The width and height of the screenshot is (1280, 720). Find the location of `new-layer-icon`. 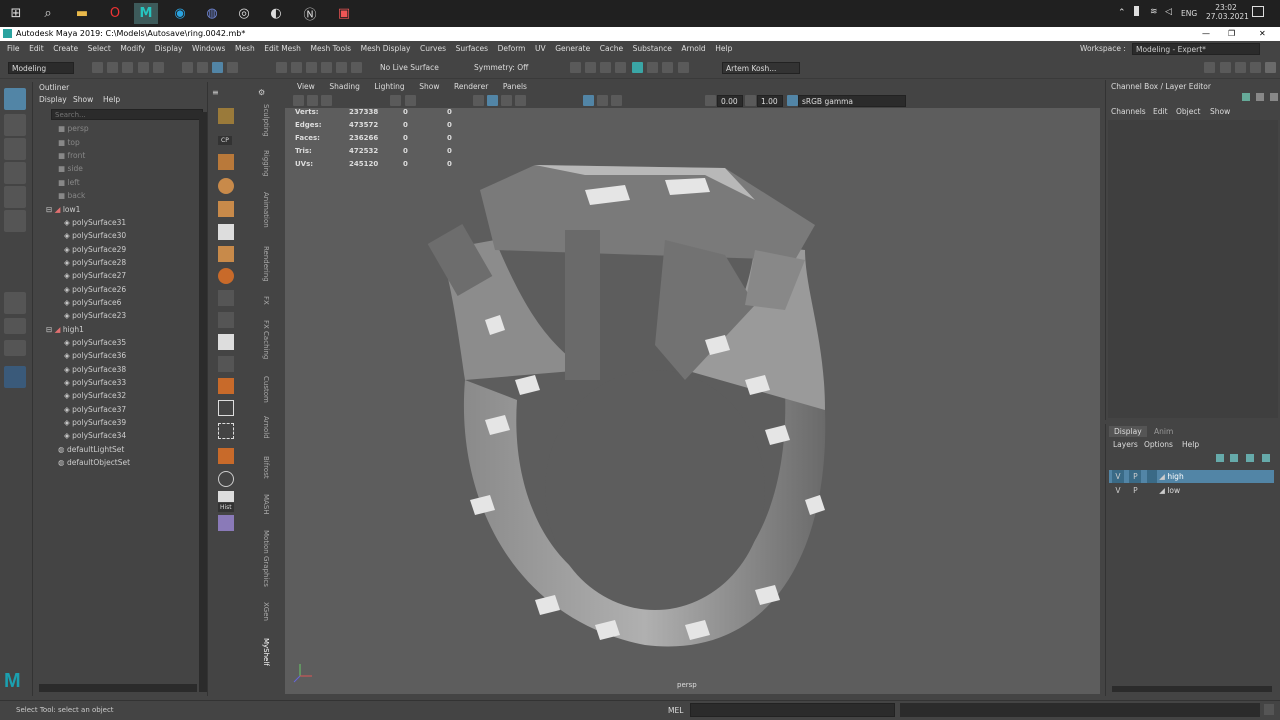

new-layer-icon is located at coordinates (1250, 458).